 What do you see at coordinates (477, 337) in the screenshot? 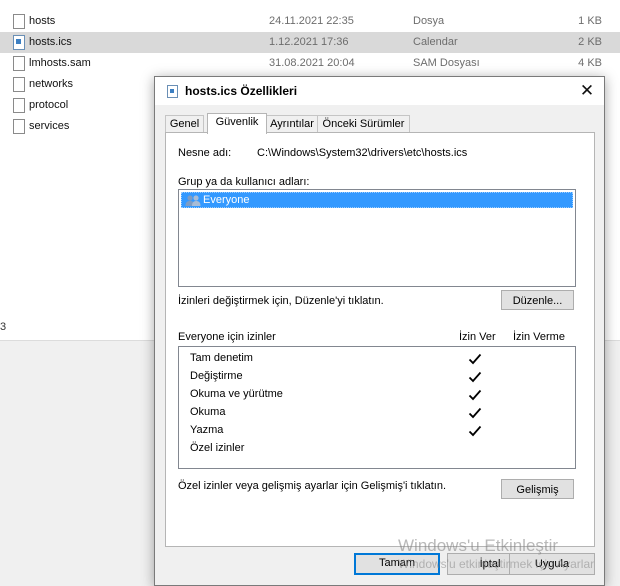
I see `allow-header: İzin Ver` at bounding box center [477, 337].